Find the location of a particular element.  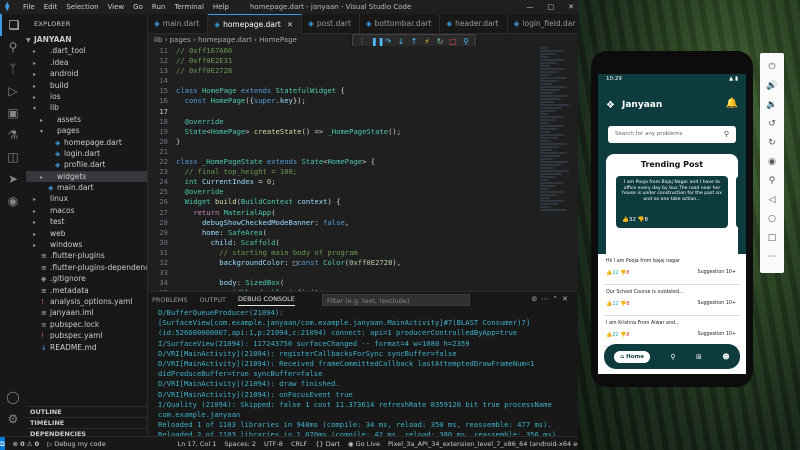

tree-item: ! analysis_options.yaml is located at coordinates (86, 301).